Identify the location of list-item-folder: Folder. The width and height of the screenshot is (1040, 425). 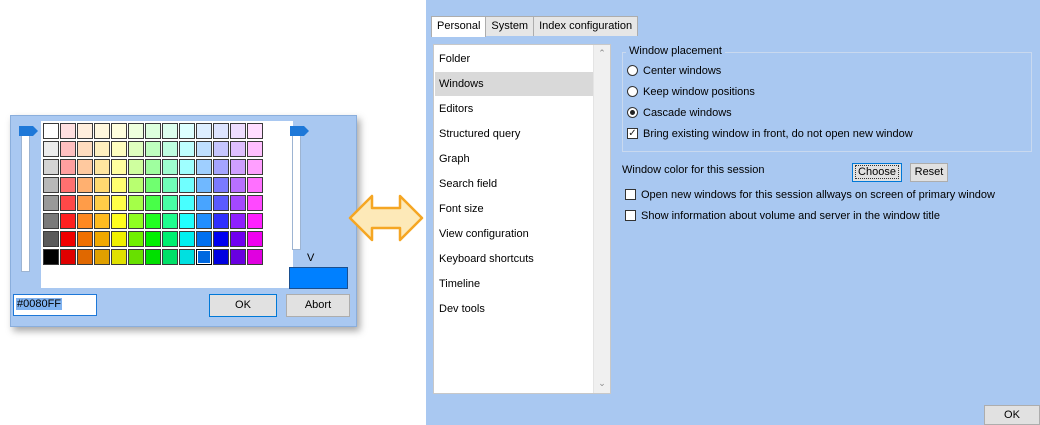
(514, 59).